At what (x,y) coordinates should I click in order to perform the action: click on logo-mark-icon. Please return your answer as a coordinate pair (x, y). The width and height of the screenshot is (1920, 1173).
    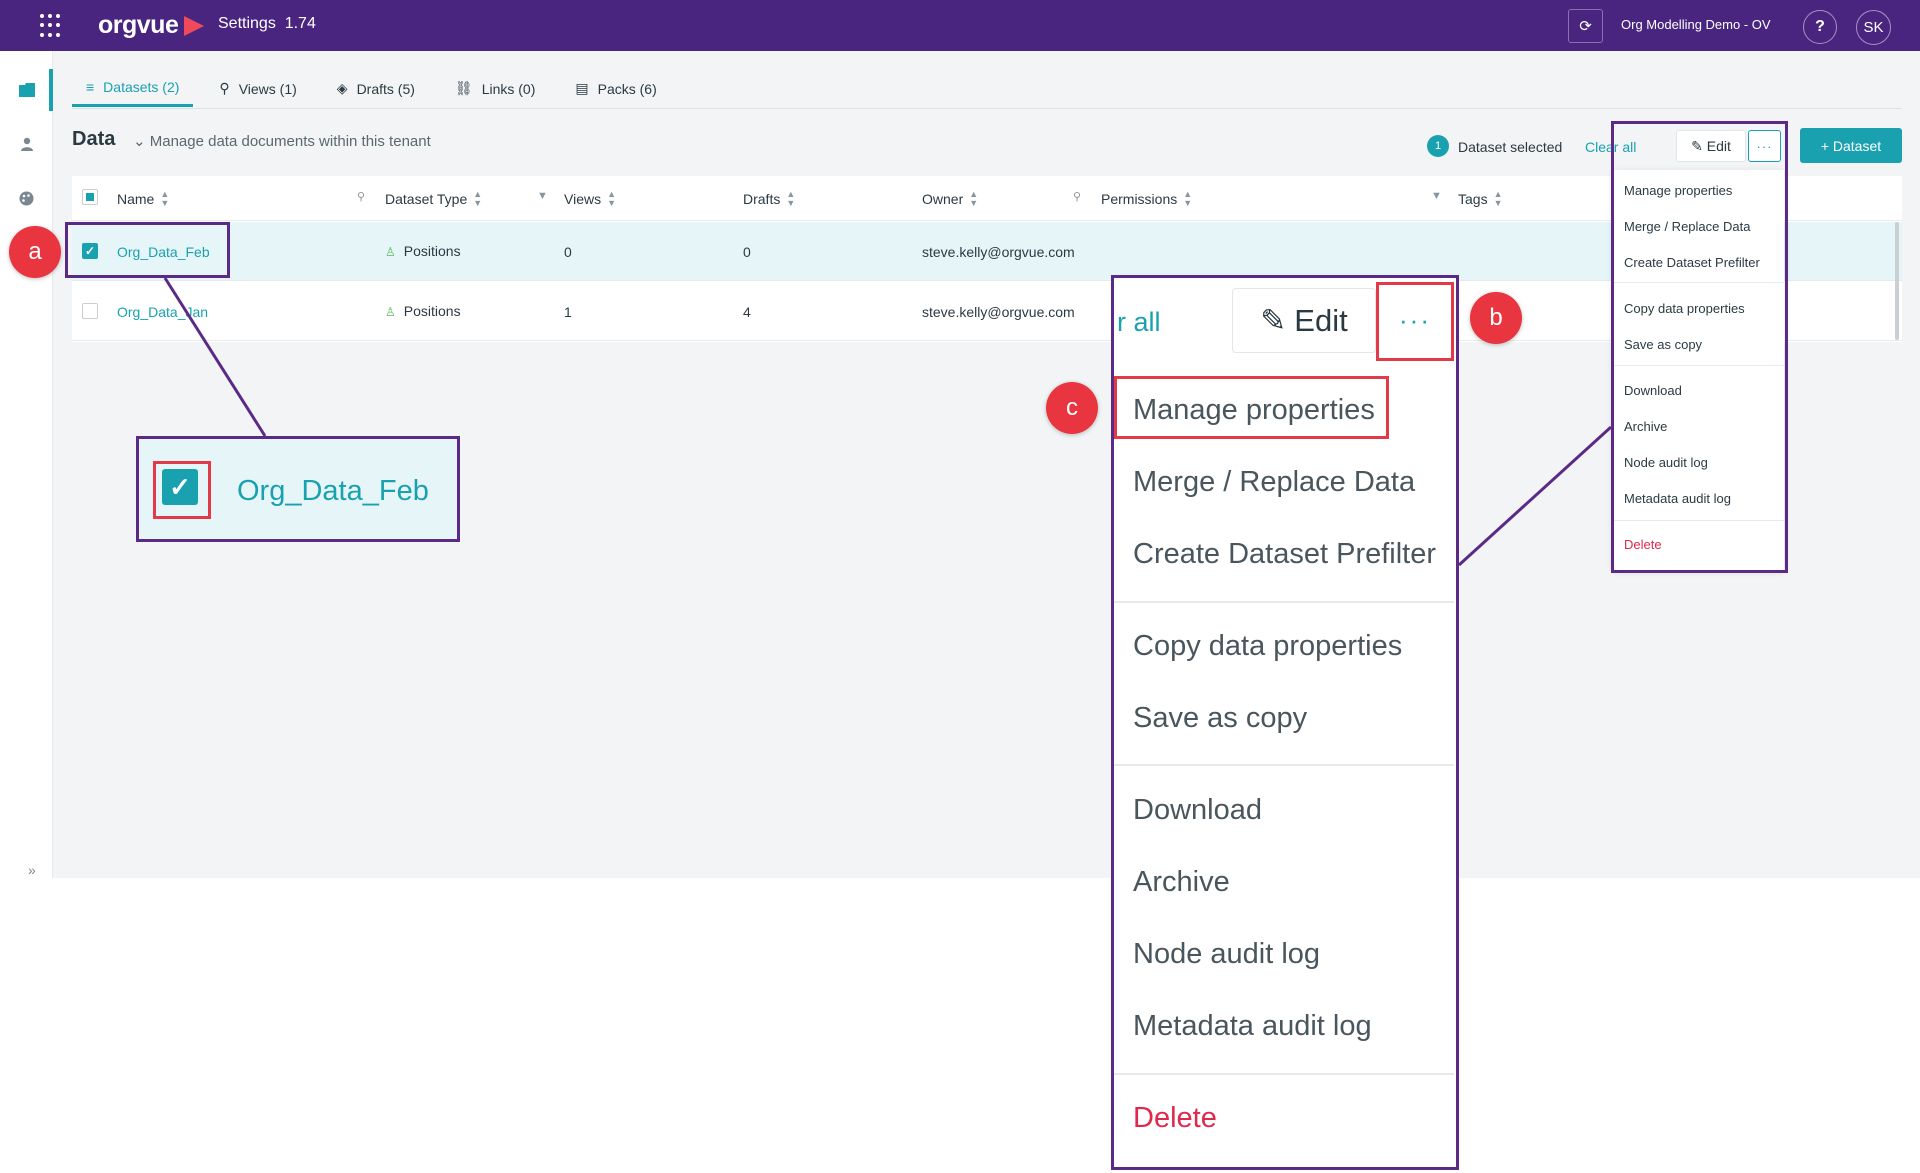
    Looking at the image, I should click on (194, 25).